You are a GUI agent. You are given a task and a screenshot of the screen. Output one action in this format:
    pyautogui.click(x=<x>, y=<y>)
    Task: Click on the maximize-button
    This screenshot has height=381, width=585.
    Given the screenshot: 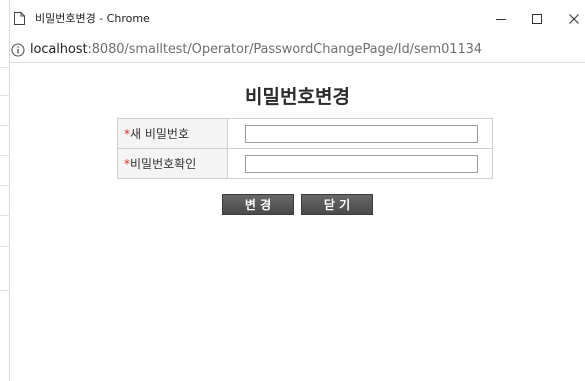 What is the action you would take?
    pyautogui.click(x=537, y=19)
    